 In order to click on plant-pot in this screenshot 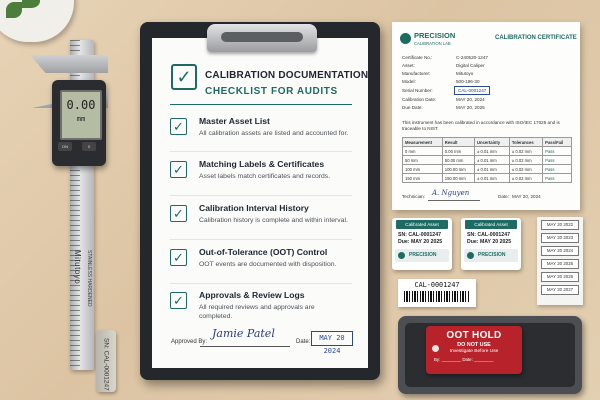, I will do `click(37, 21)`.